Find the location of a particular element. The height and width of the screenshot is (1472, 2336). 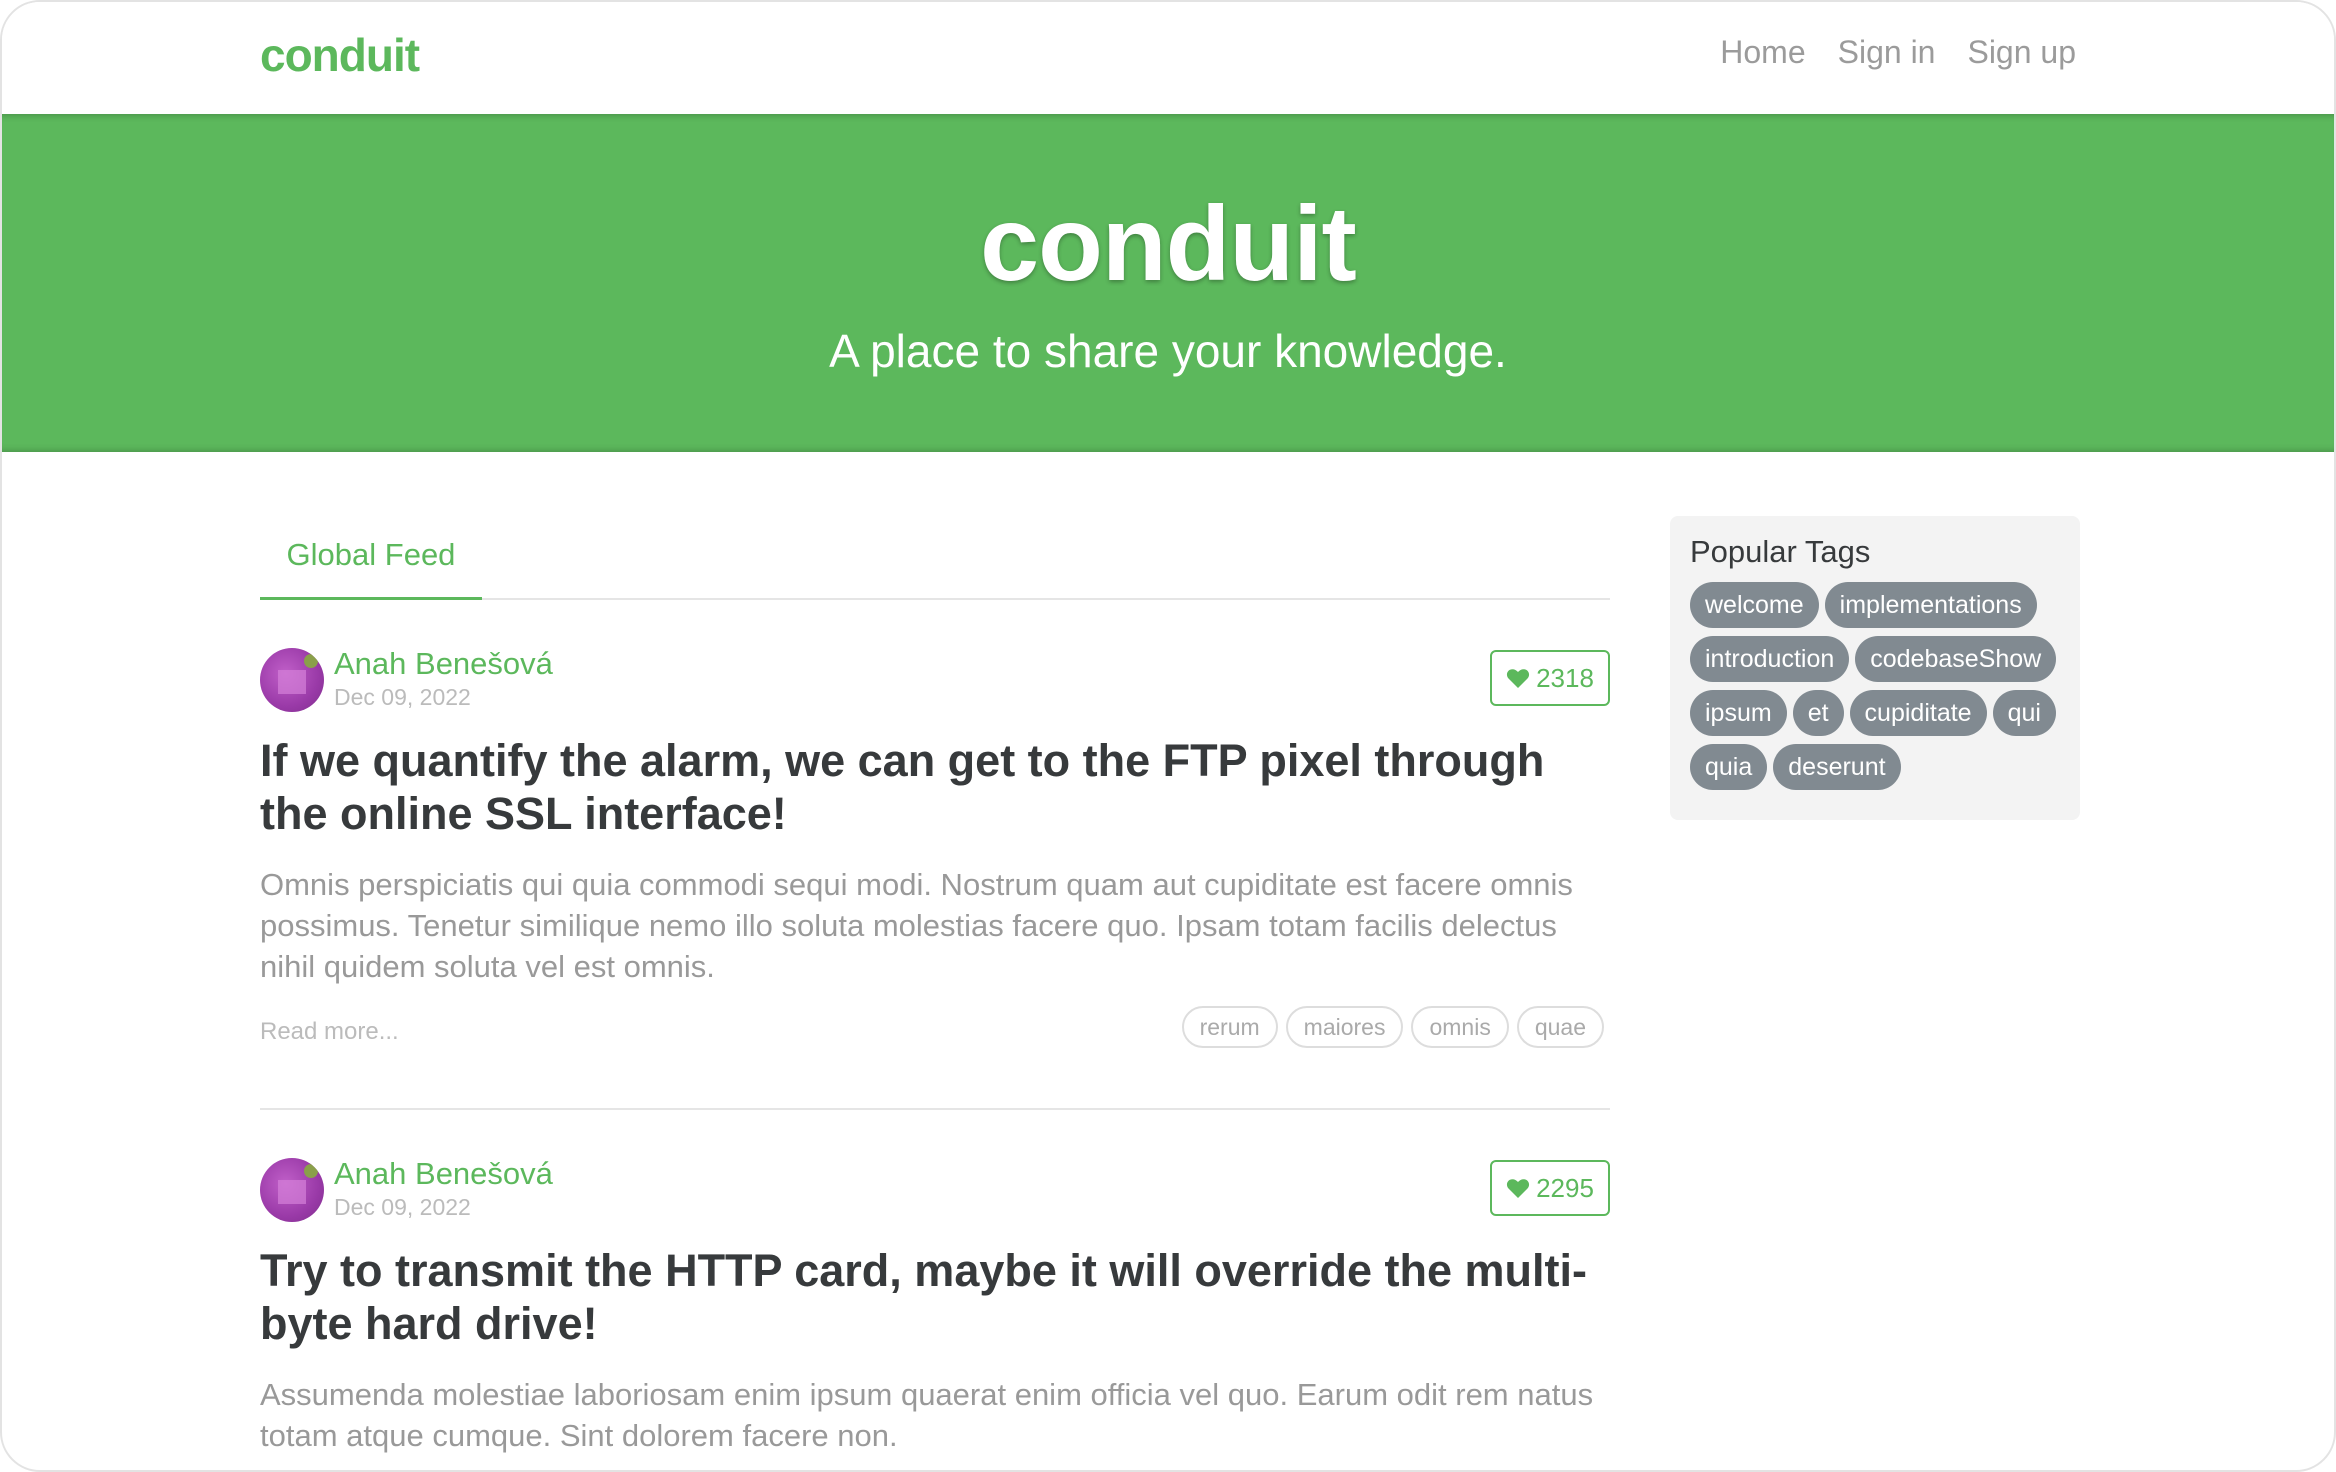

sidebar-title: Popular Tags is located at coordinates (1780, 551).